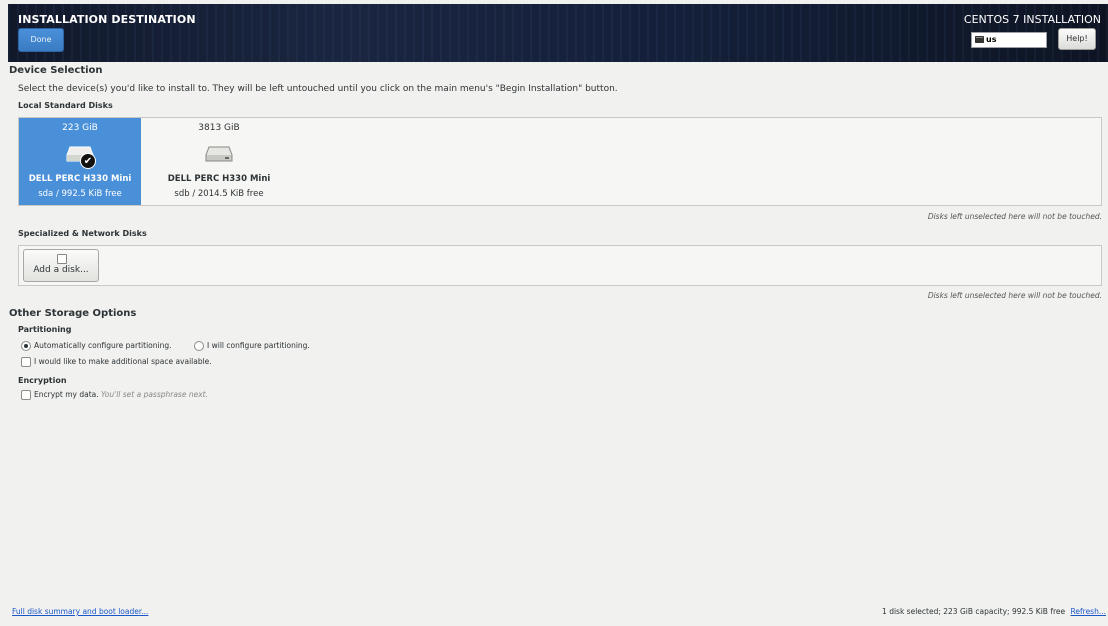  I want to click on auto-partition-radio, so click(26, 346).